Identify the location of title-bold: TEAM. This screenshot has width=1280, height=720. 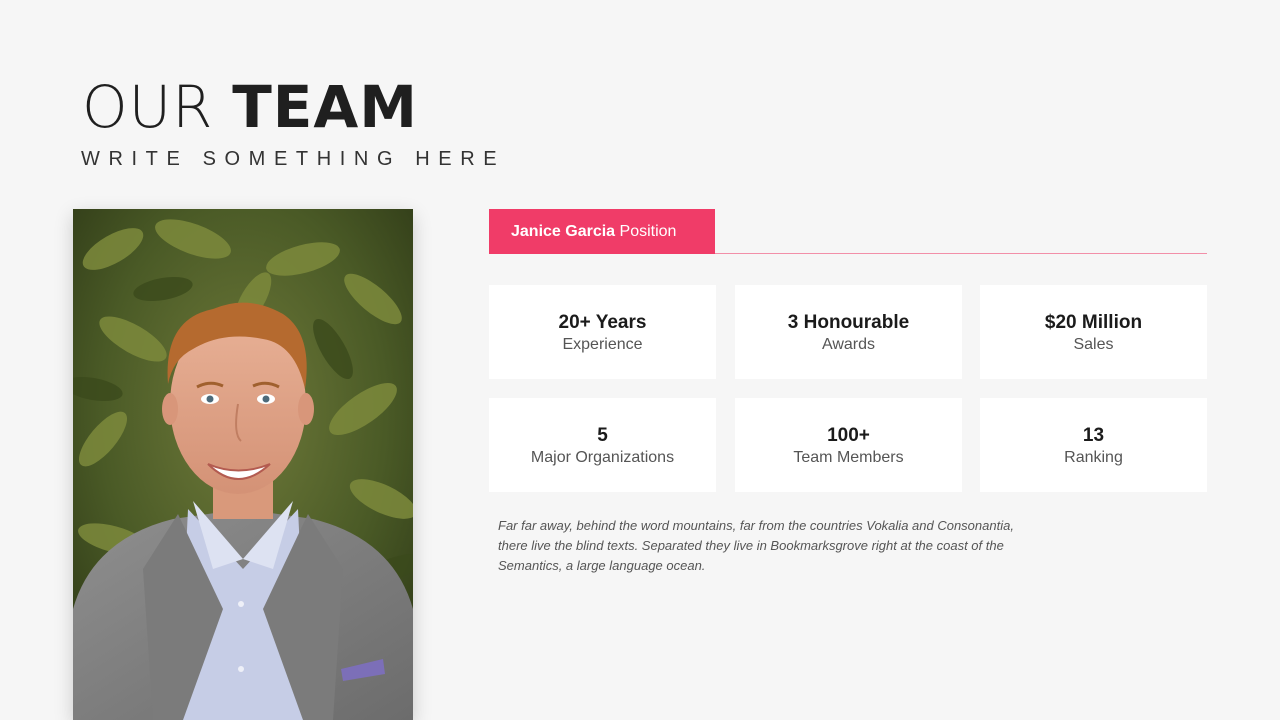
(325, 107).